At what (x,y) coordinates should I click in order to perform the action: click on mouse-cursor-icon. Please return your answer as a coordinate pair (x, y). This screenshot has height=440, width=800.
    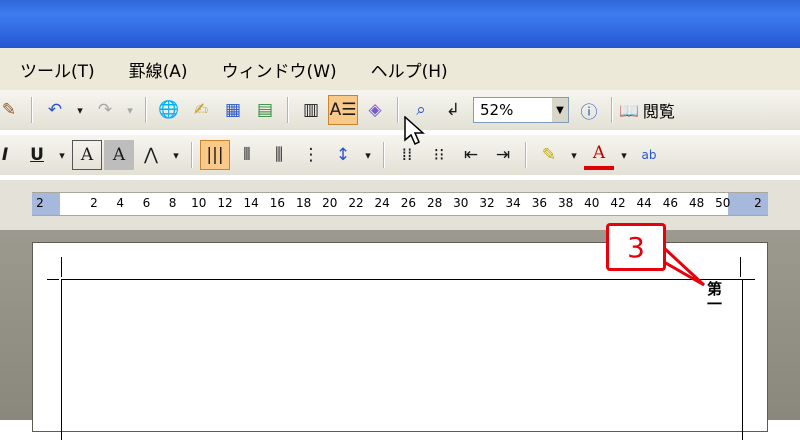
    Looking at the image, I should click on (414, 131).